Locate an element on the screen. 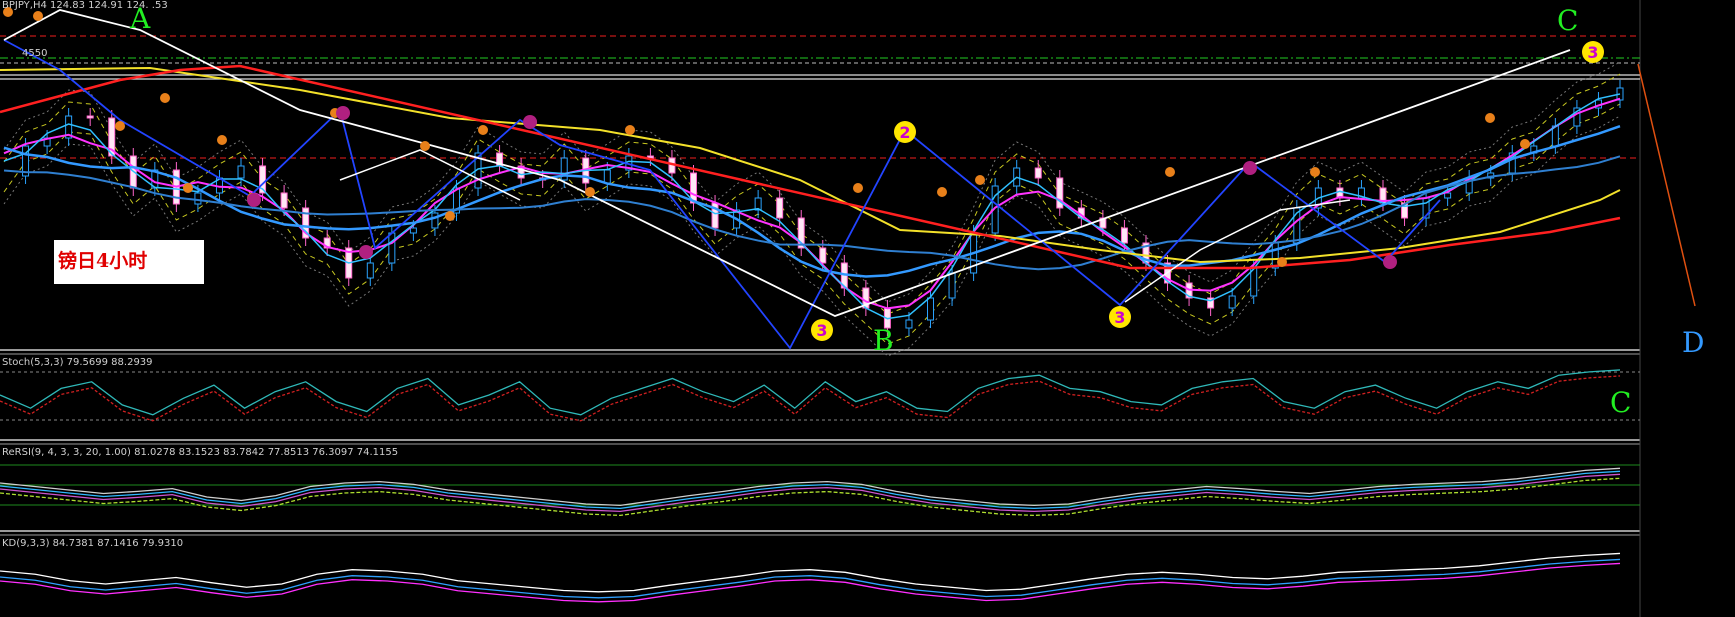  price-level-label: 4550 is located at coordinates (35, 53).